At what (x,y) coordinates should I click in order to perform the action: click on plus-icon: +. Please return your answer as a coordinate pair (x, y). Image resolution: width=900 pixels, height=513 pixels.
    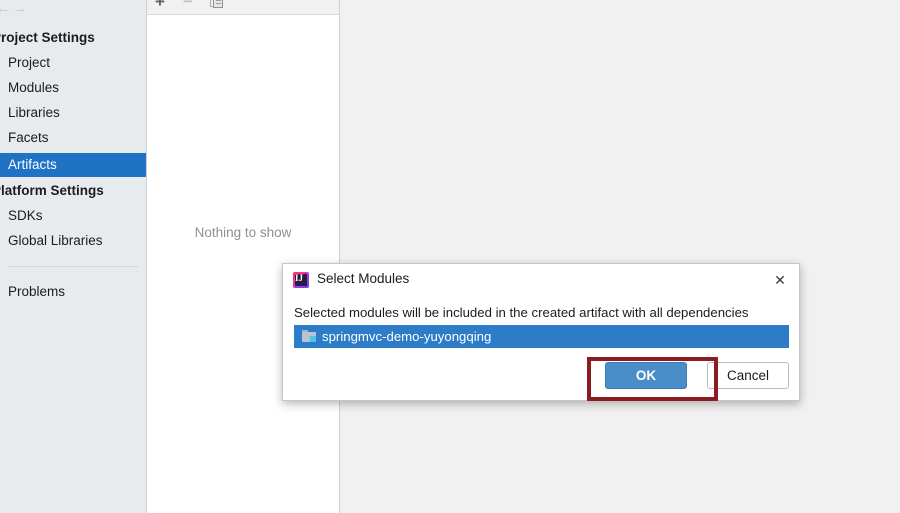
    Looking at the image, I should click on (160, 5).